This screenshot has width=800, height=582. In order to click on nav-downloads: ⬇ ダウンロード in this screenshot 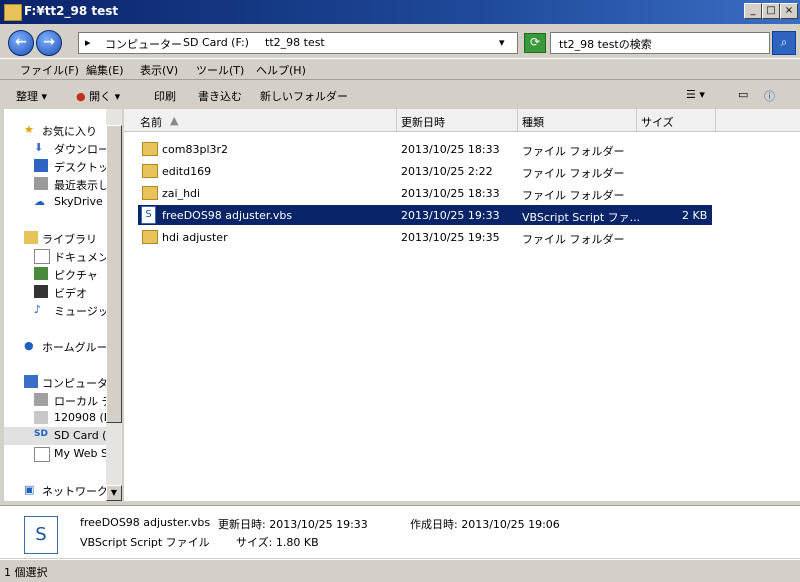, I will do `click(55, 148)`.